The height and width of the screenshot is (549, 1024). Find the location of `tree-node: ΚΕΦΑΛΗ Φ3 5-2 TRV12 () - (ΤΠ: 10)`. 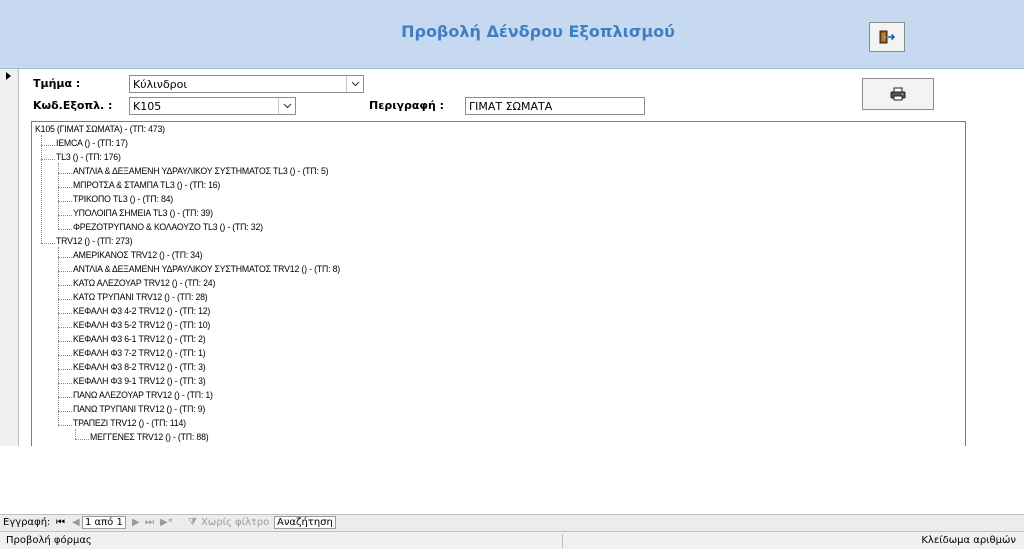

tree-node: ΚΕΦΑΛΗ Φ3 5-2 TRV12 () - (ΤΠ: 10) is located at coordinates (498, 327).